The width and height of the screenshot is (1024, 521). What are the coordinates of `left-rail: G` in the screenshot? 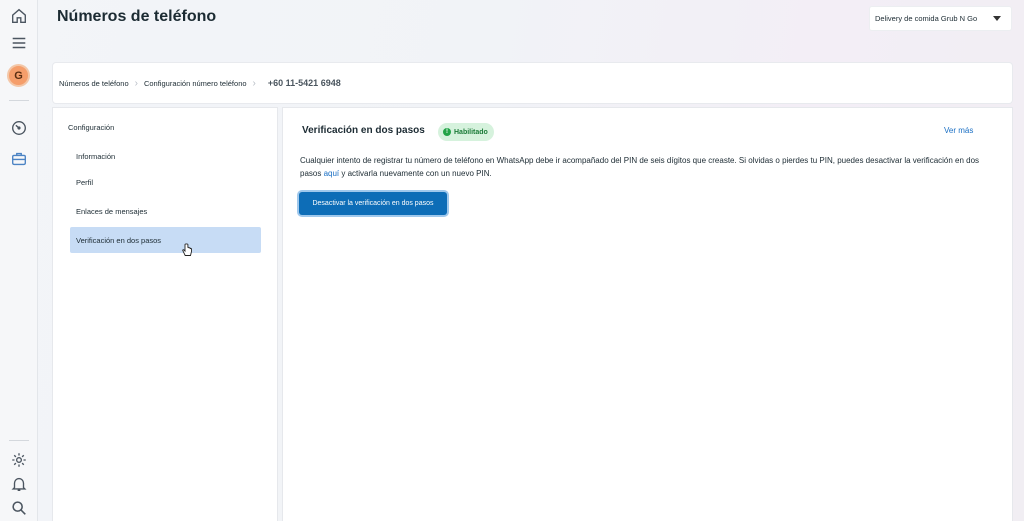 It's located at (19, 260).